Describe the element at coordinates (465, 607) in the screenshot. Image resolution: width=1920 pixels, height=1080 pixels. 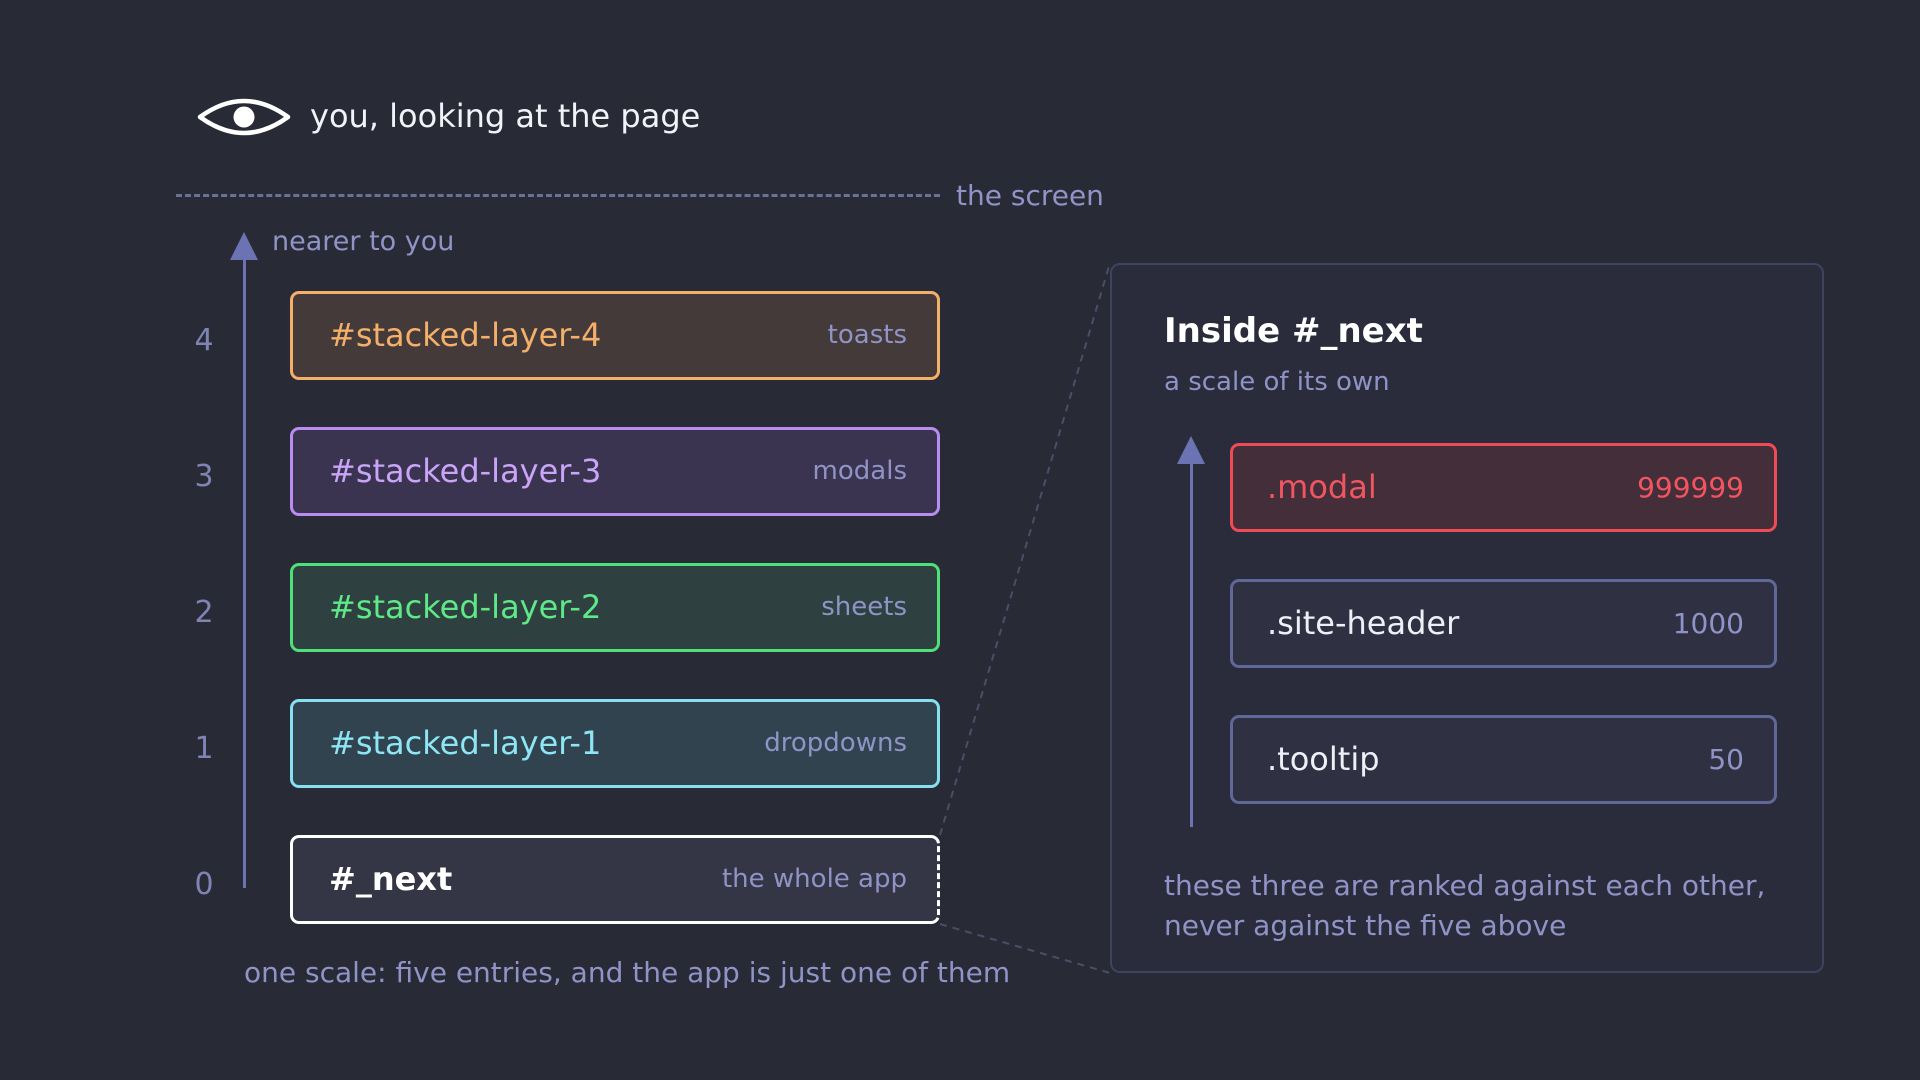
I see `layer-name: #stacked-layer-2` at that location.